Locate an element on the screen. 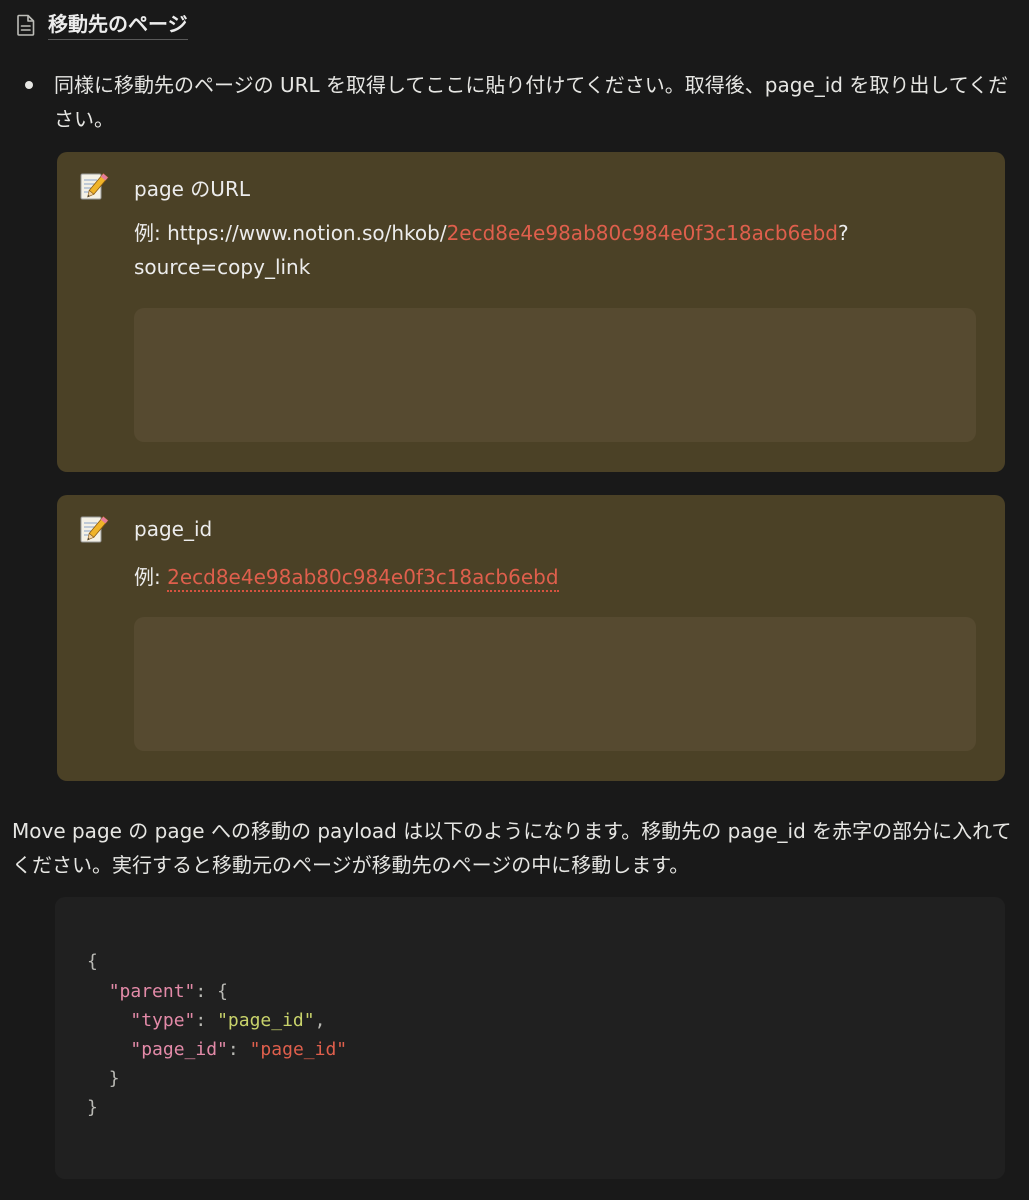  page-link-move-destination: 移動先のページ is located at coordinates (101, 25).